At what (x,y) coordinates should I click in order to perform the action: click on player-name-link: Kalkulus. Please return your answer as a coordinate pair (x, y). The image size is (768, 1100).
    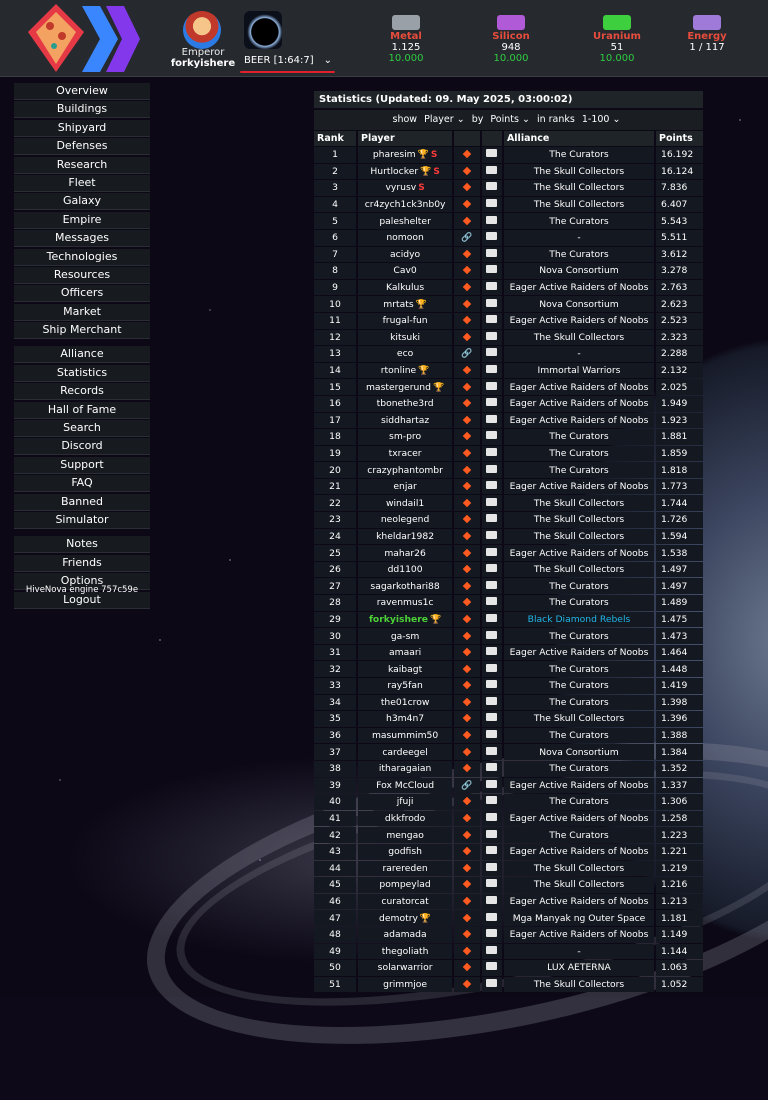
    Looking at the image, I should click on (405, 287).